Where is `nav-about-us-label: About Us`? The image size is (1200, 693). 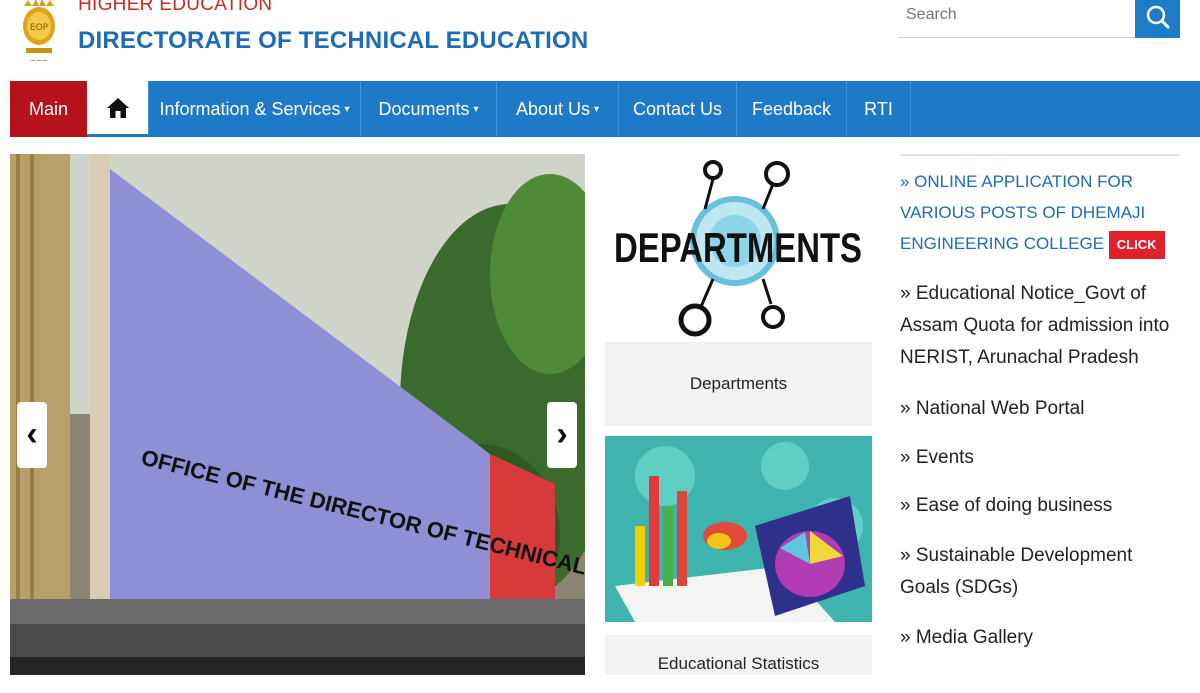 nav-about-us-label: About Us is located at coordinates (552, 109).